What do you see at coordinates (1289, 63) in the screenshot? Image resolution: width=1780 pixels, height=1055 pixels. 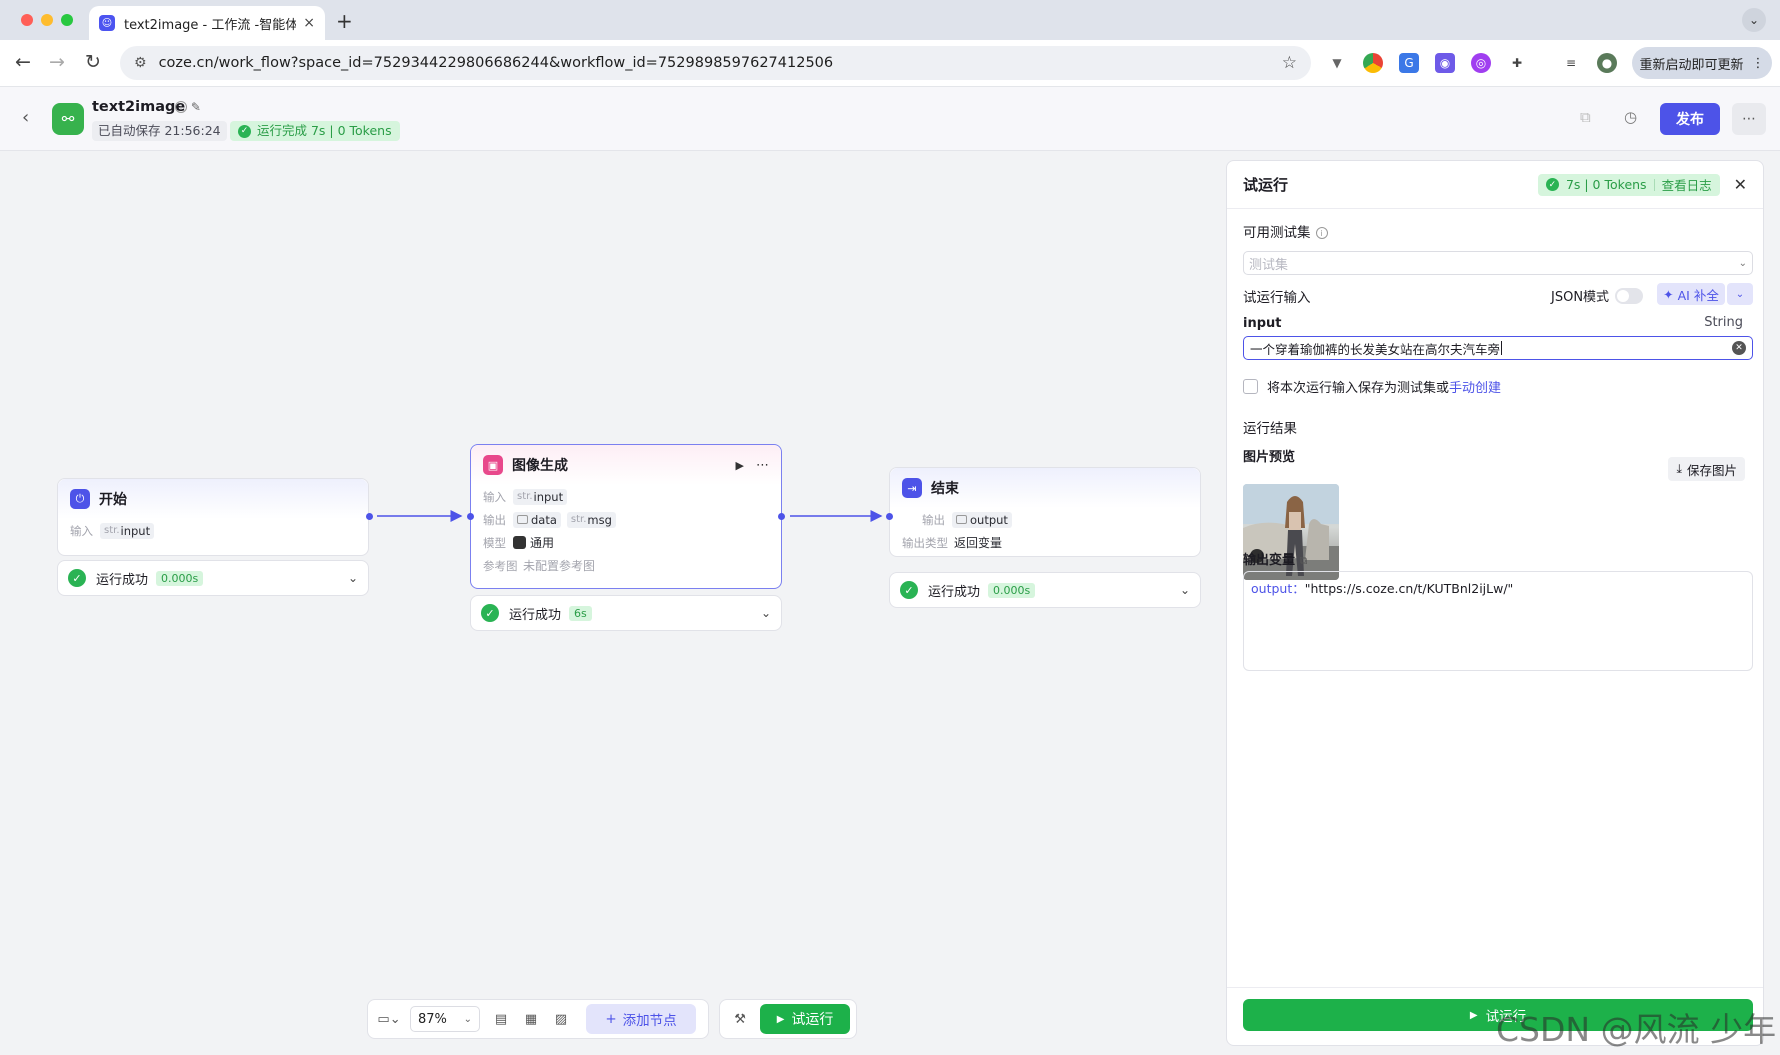 I see `bookmark-star-icon: ☆` at bounding box center [1289, 63].